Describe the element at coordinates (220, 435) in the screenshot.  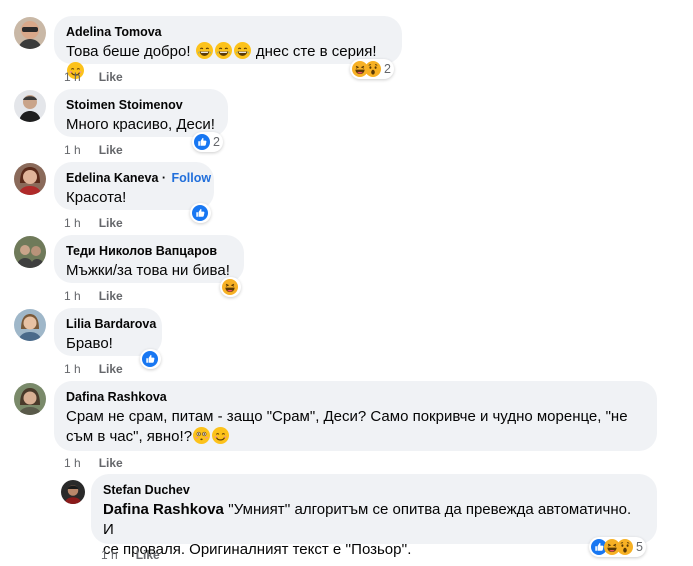
I see `smiling-emoji-icon` at that location.